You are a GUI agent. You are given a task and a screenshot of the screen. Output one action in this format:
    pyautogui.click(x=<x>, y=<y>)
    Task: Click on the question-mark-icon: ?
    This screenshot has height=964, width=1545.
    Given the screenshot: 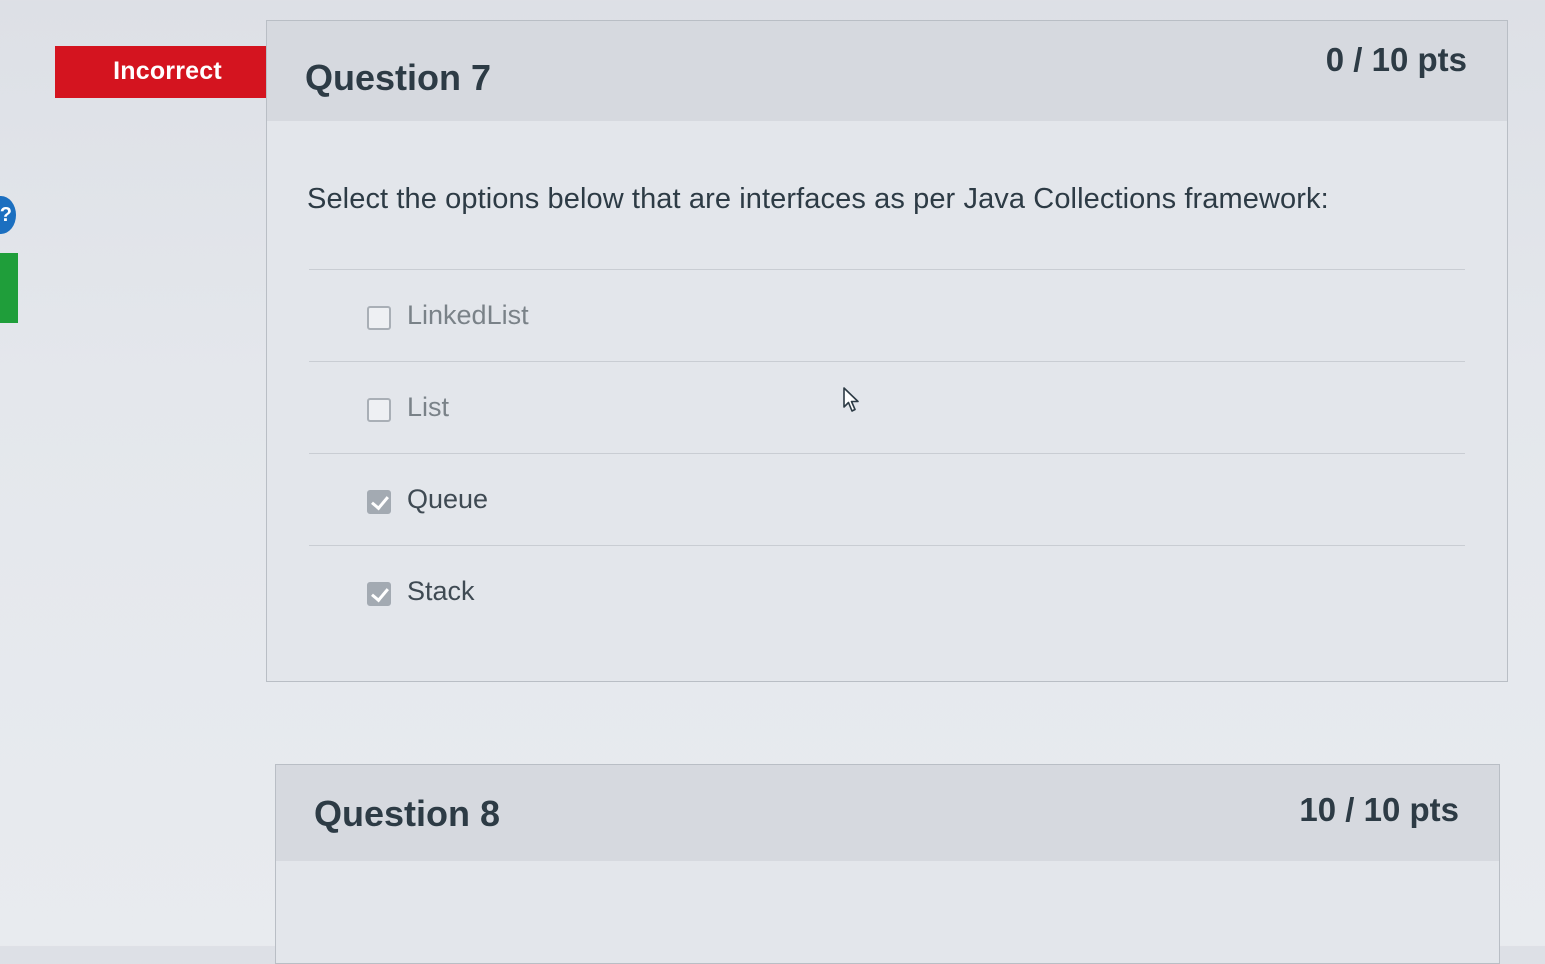 What is the action you would take?
    pyautogui.click(x=8, y=215)
    